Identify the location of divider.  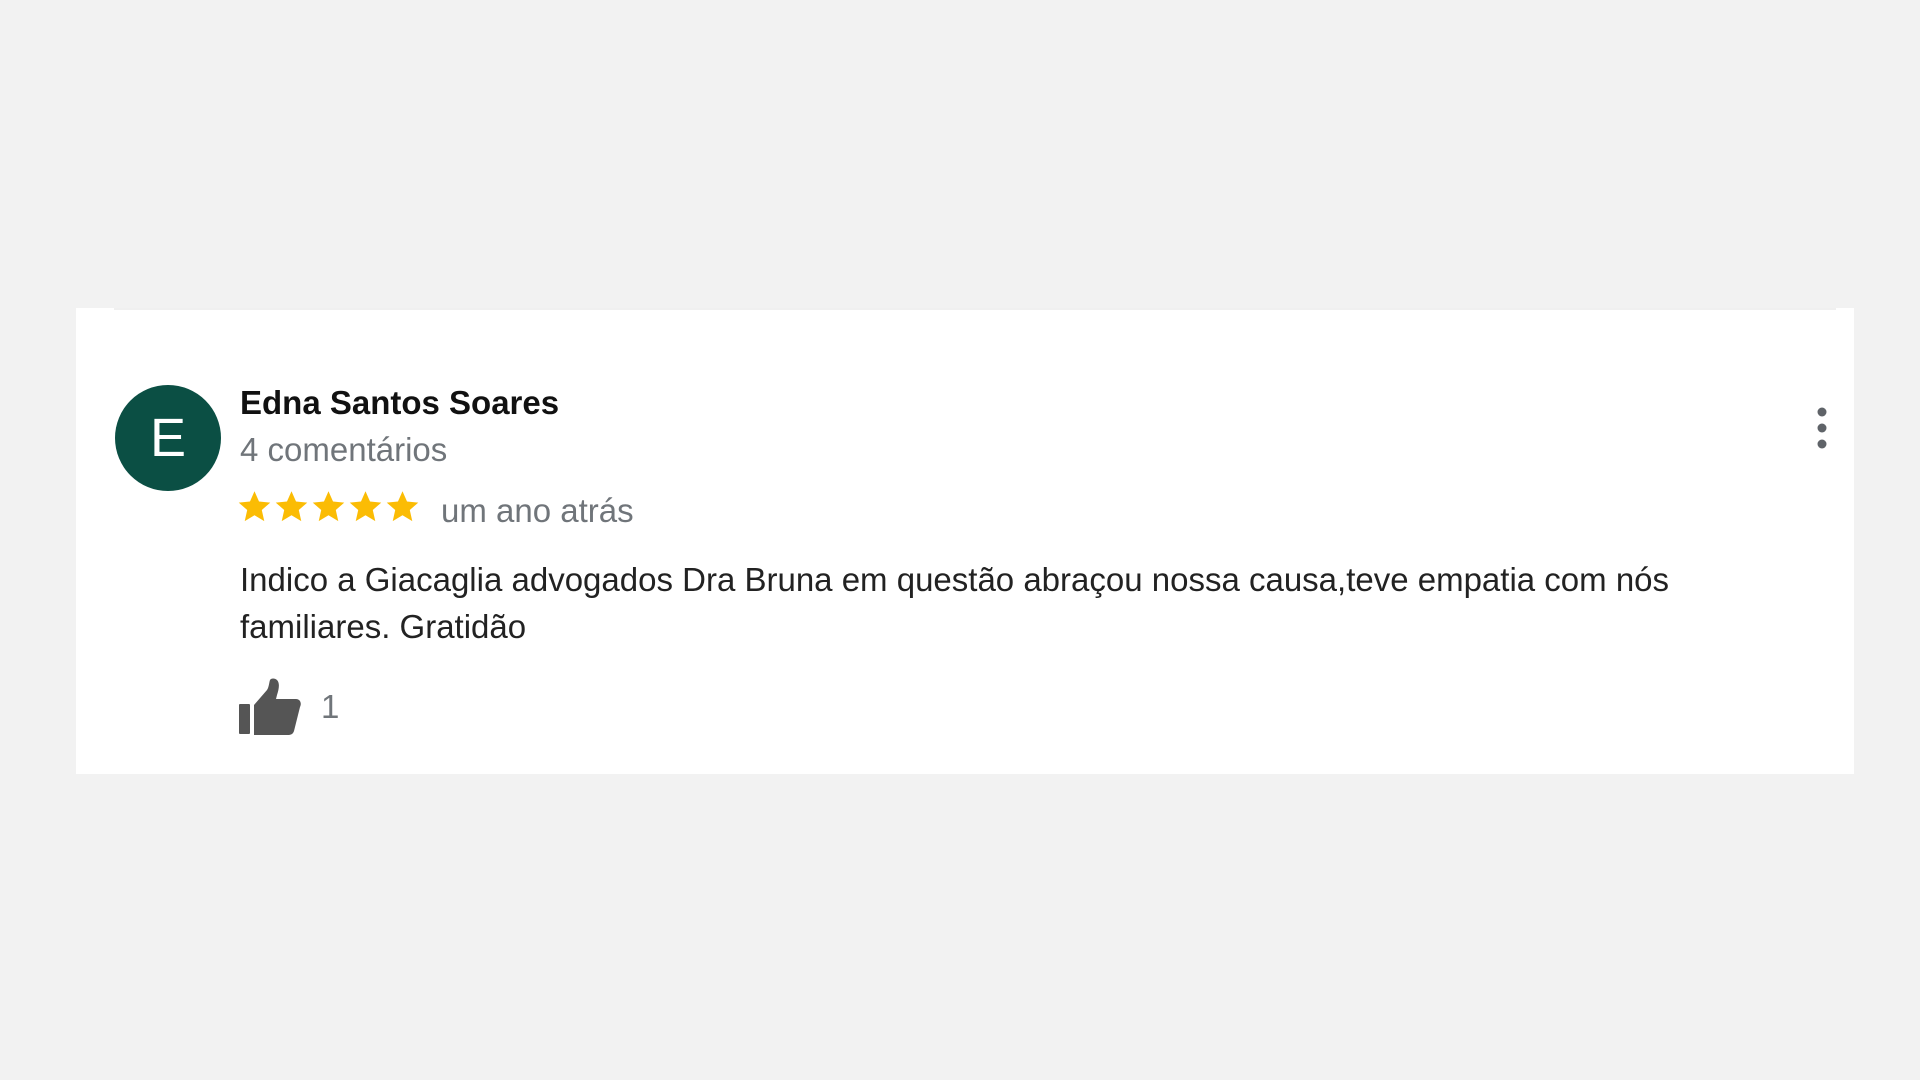
(975, 309).